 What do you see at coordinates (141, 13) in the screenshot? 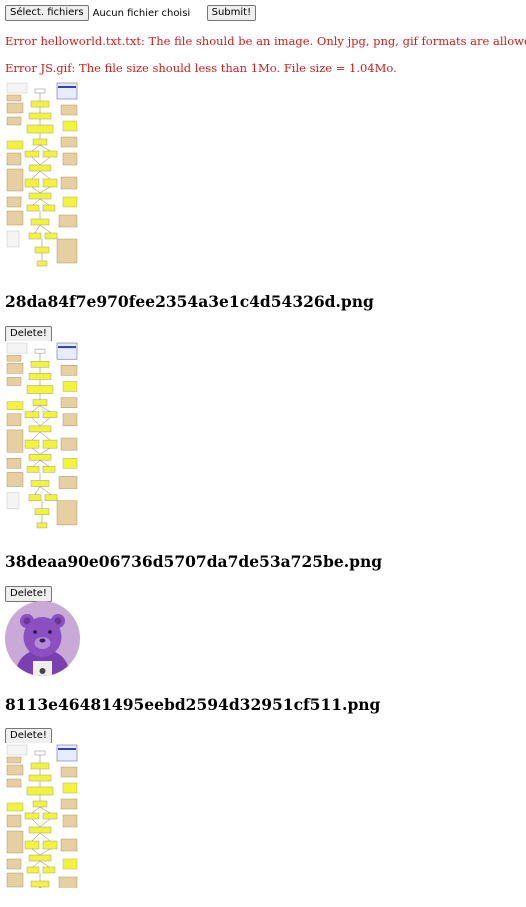
I see `file-status-text: Aucun fichier choisi` at bounding box center [141, 13].